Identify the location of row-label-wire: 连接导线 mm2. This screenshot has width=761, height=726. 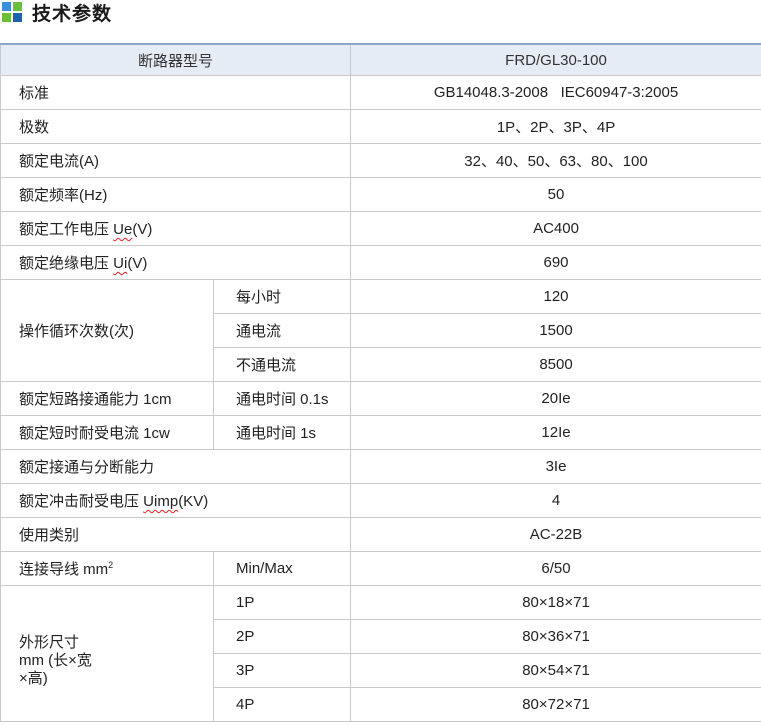
(107, 568).